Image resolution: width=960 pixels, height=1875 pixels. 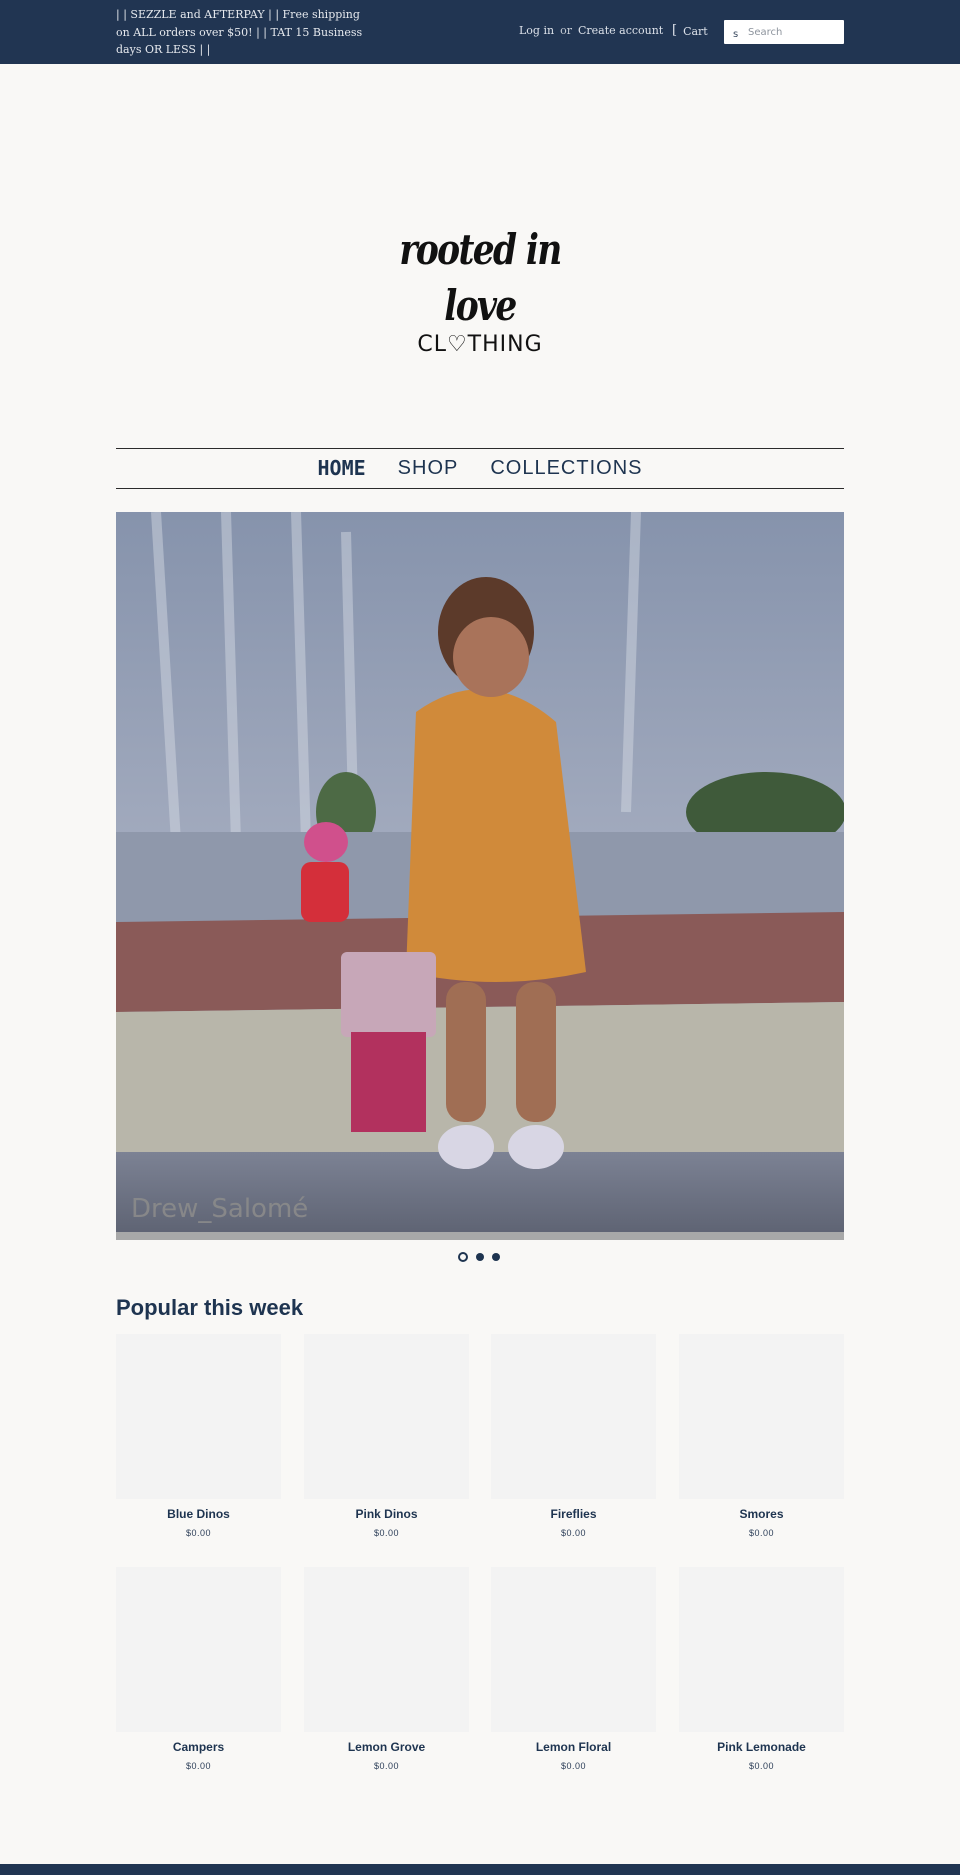 I want to click on product-card: Fireflies $0.00, so click(x=573, y=1436).